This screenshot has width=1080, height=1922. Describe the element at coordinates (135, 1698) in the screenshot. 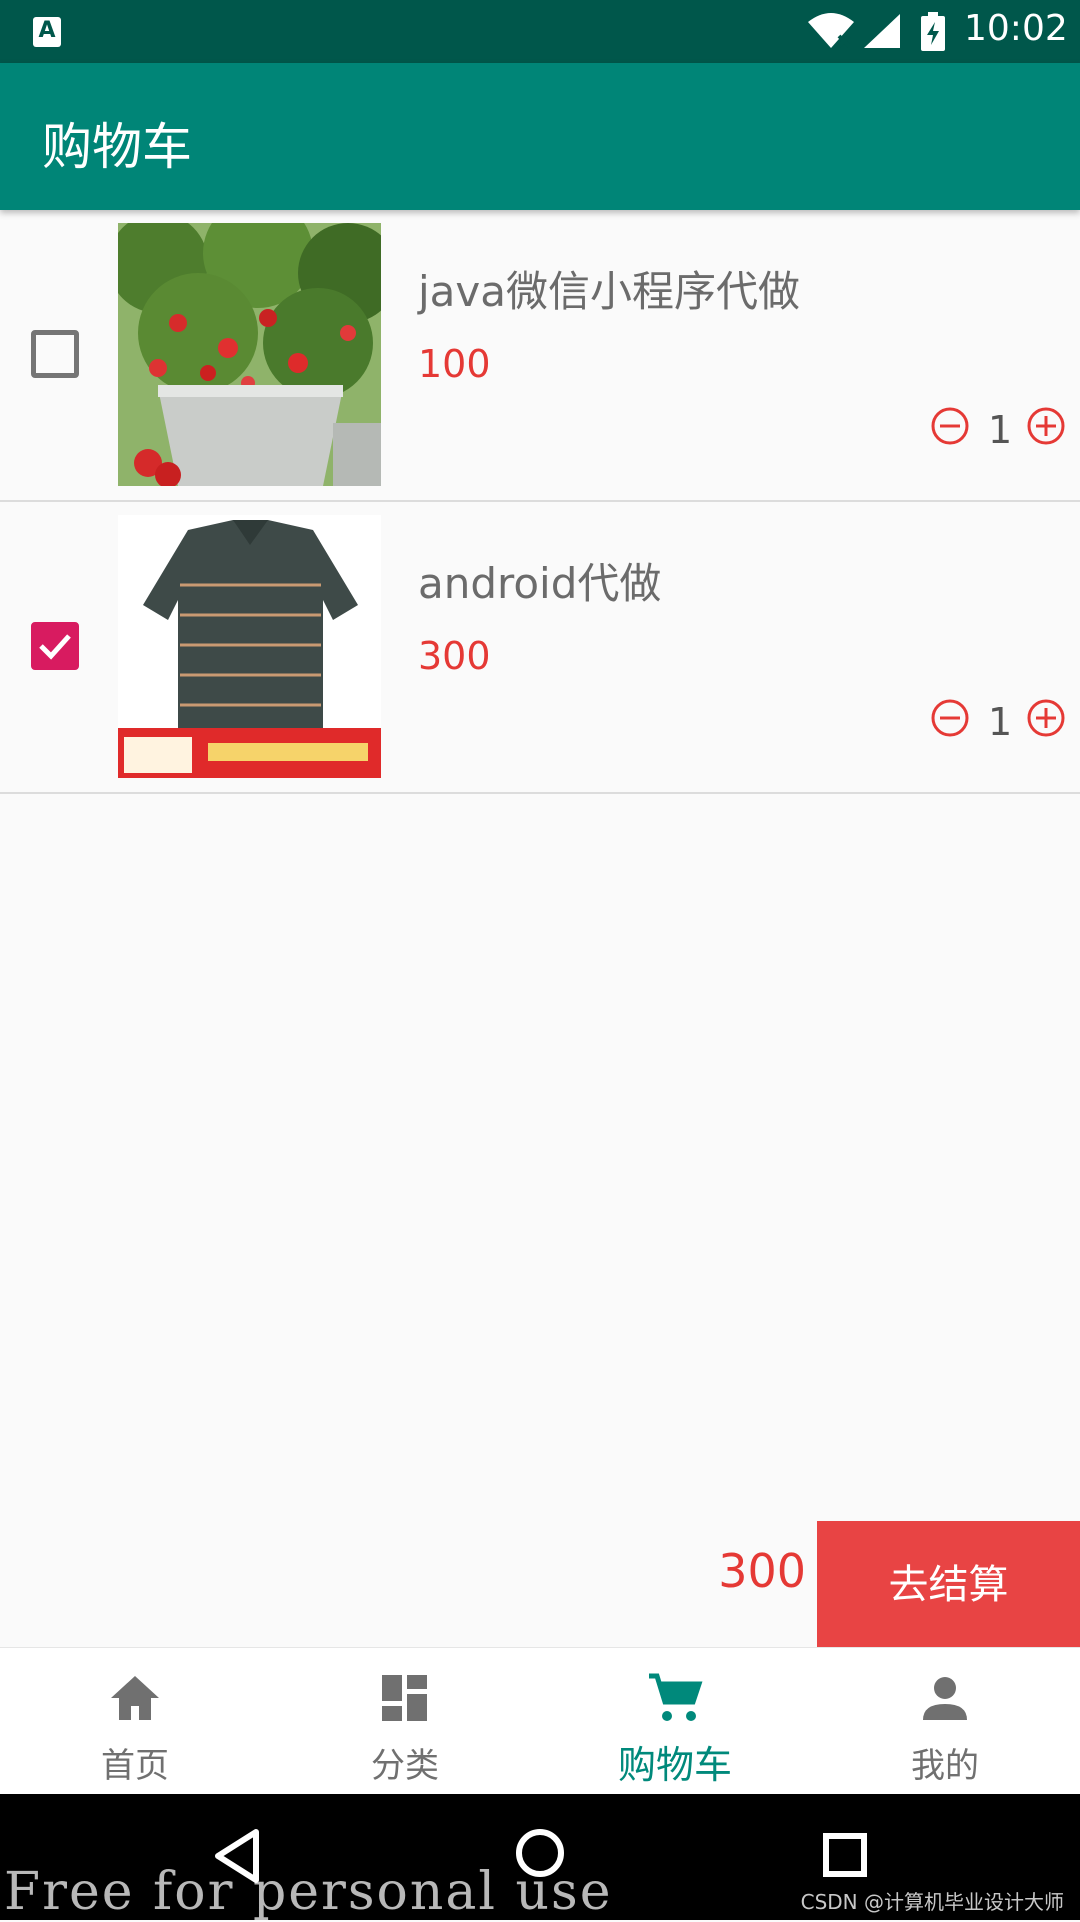

I see `home-icon` at that location.